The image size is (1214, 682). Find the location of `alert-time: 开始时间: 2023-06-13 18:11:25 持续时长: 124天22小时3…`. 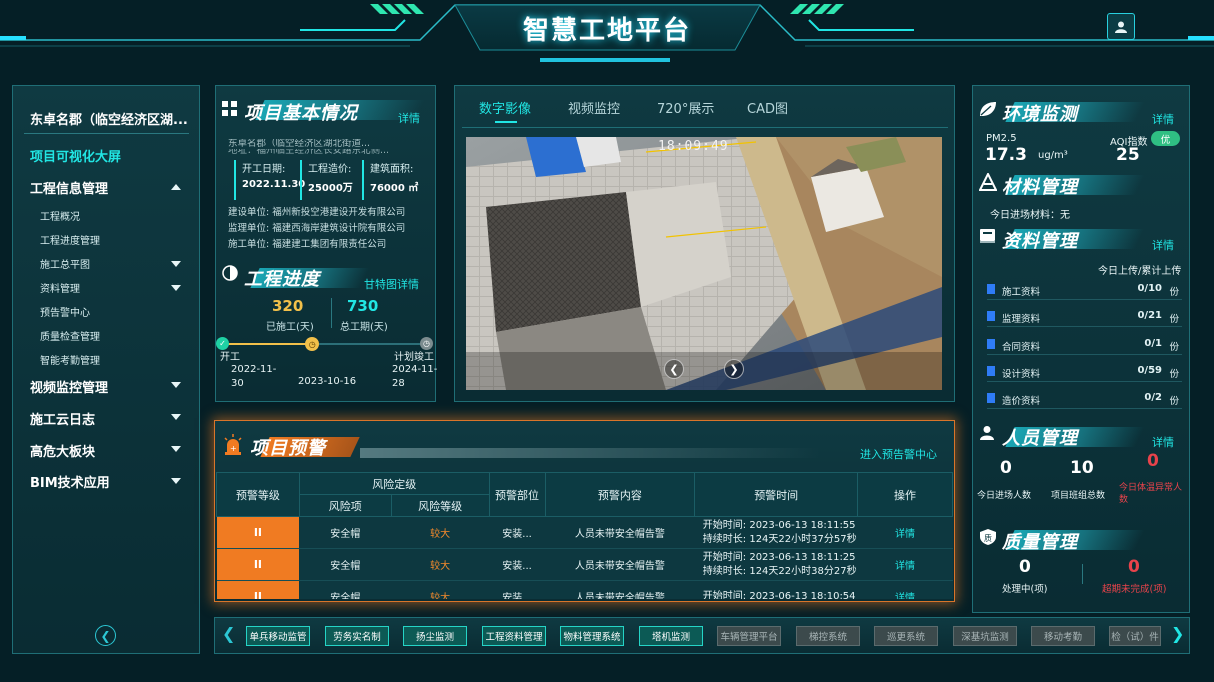

alert-time: 开始时间: 2023-06-13 18:11:25 持续时长: 124天22小时3… is located at coordinates (776, 564).